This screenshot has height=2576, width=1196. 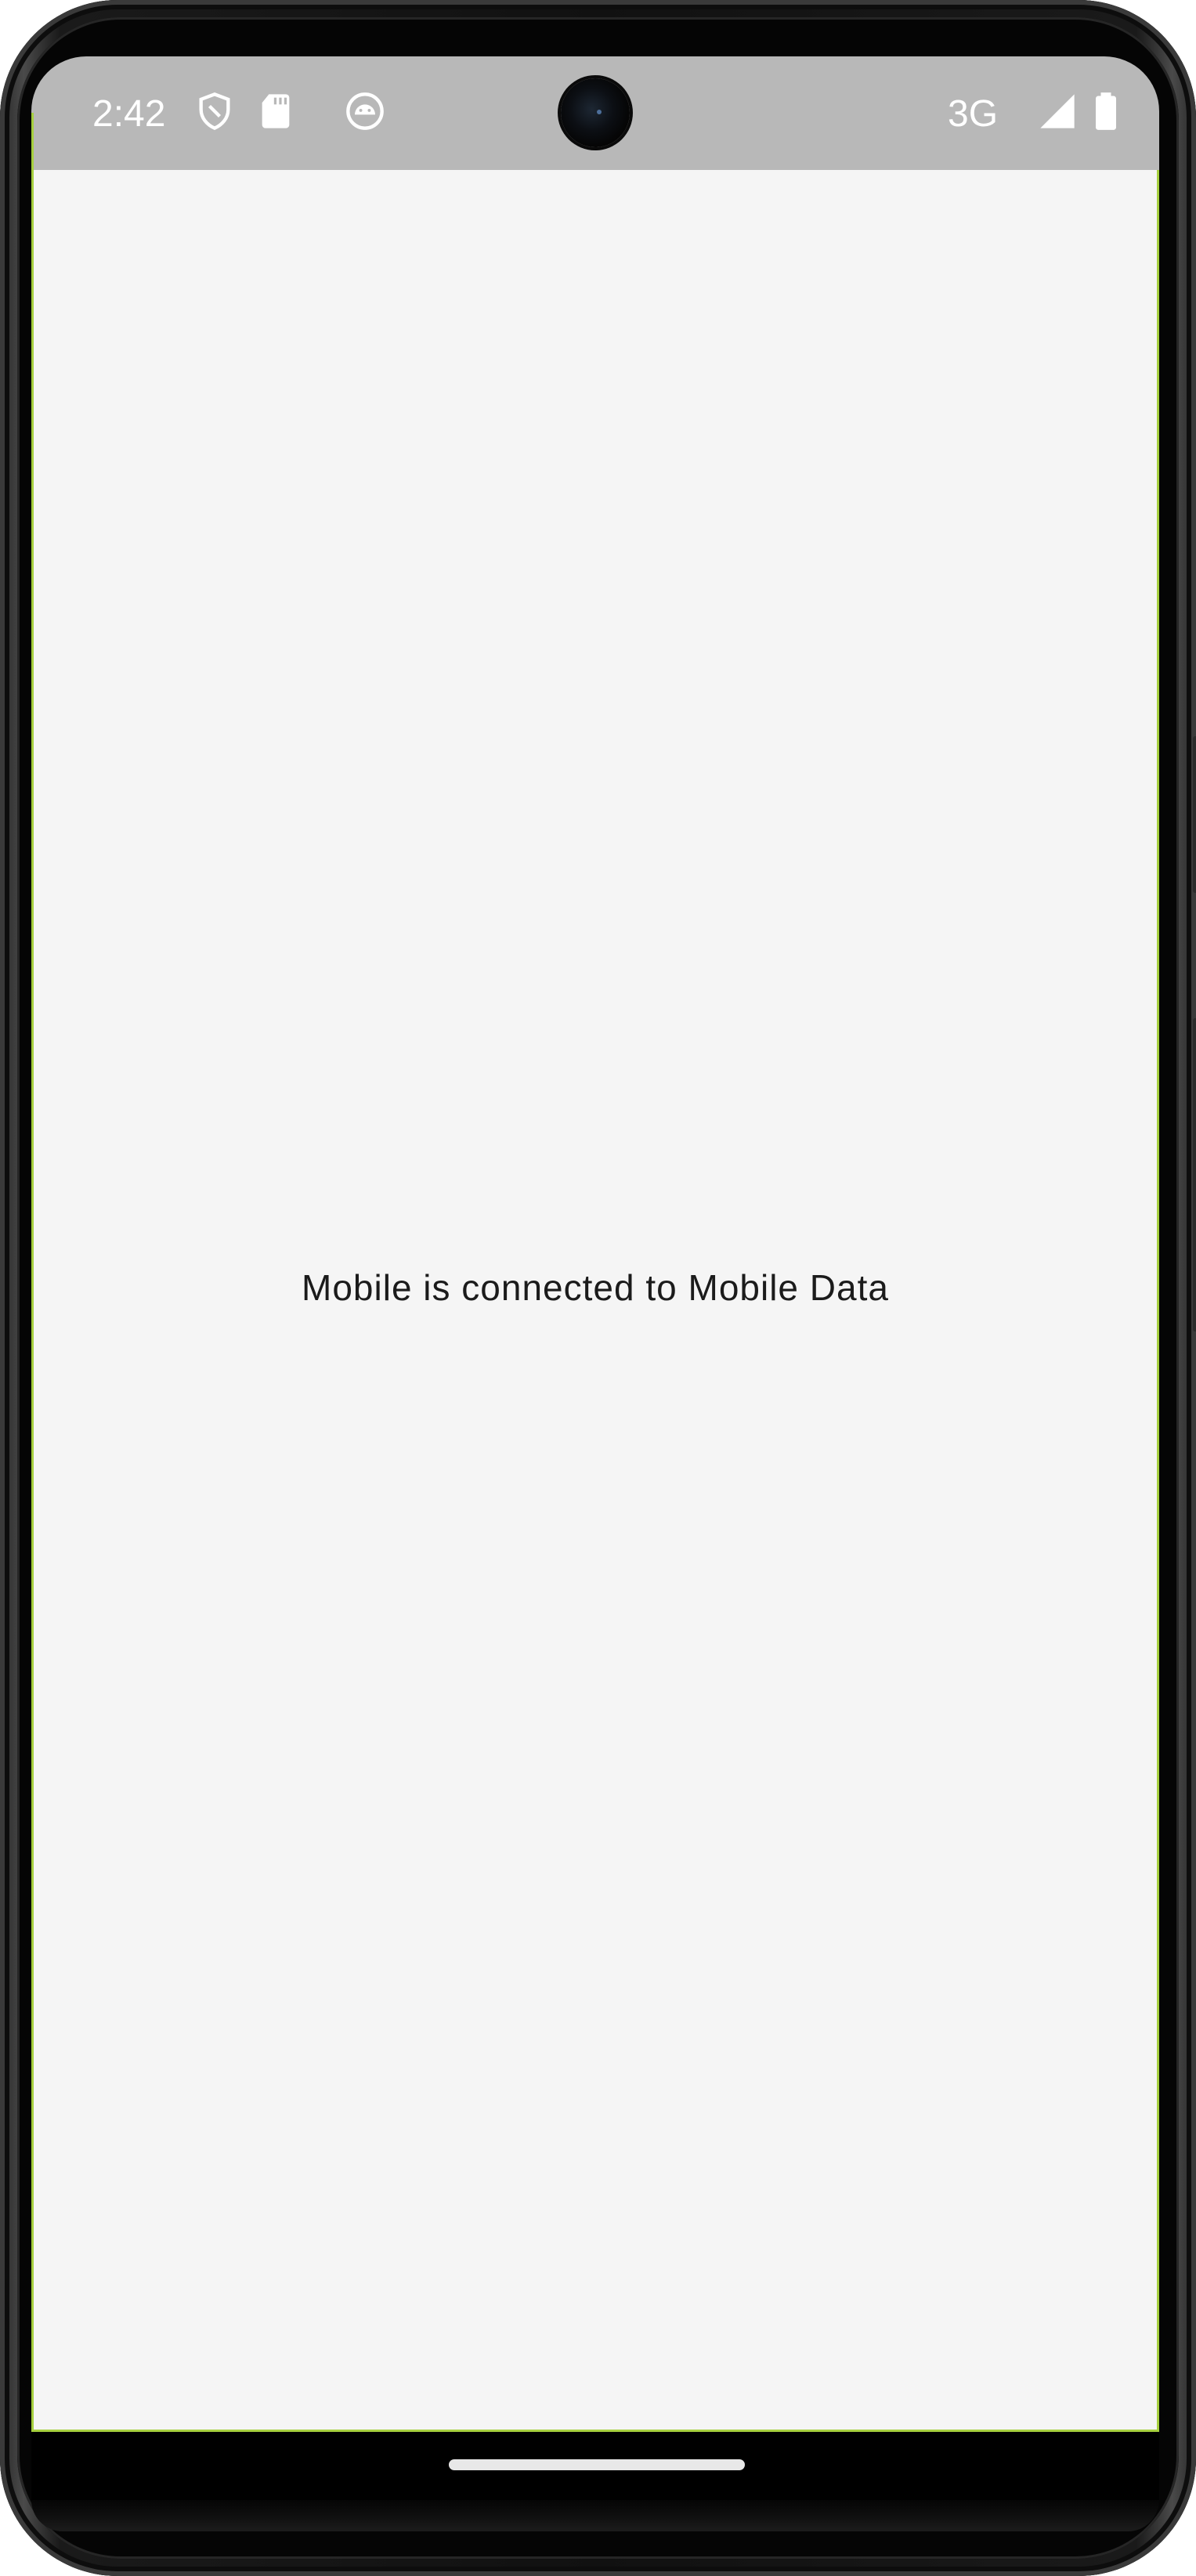 What do you see at coordinates (1106, 111) in the screenshot?
I see `battery-icon` at bounding box center [1106, 111].